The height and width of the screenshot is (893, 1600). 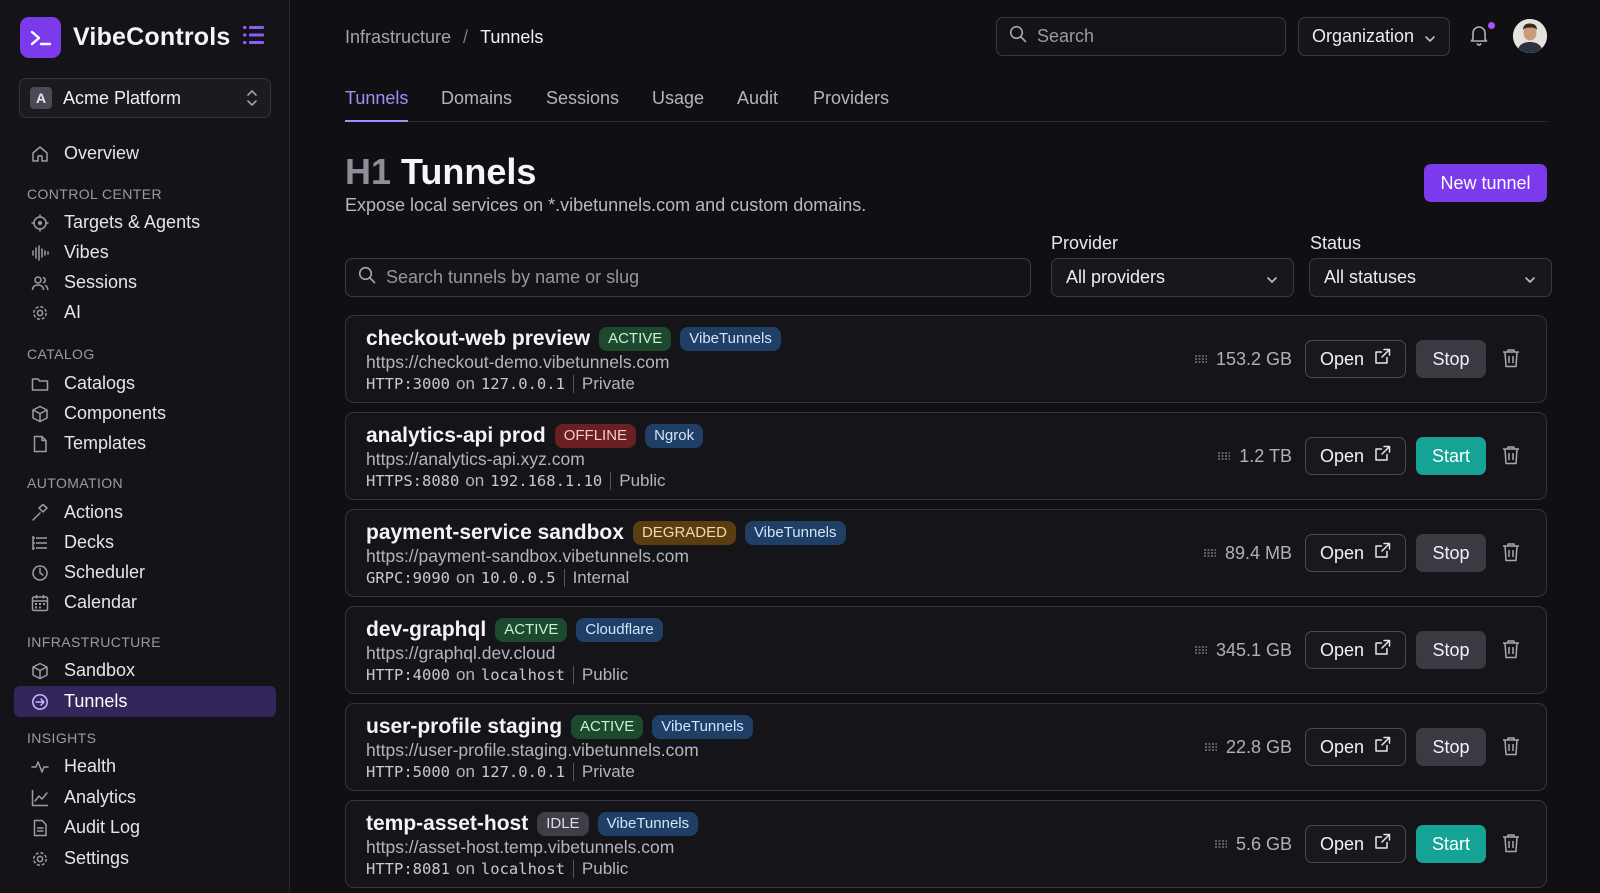 What do you see at coordinates (145, 282) in the screenshot?
I see `sidebar-item-sessions: Sessions` at bounding box center [145, 282].